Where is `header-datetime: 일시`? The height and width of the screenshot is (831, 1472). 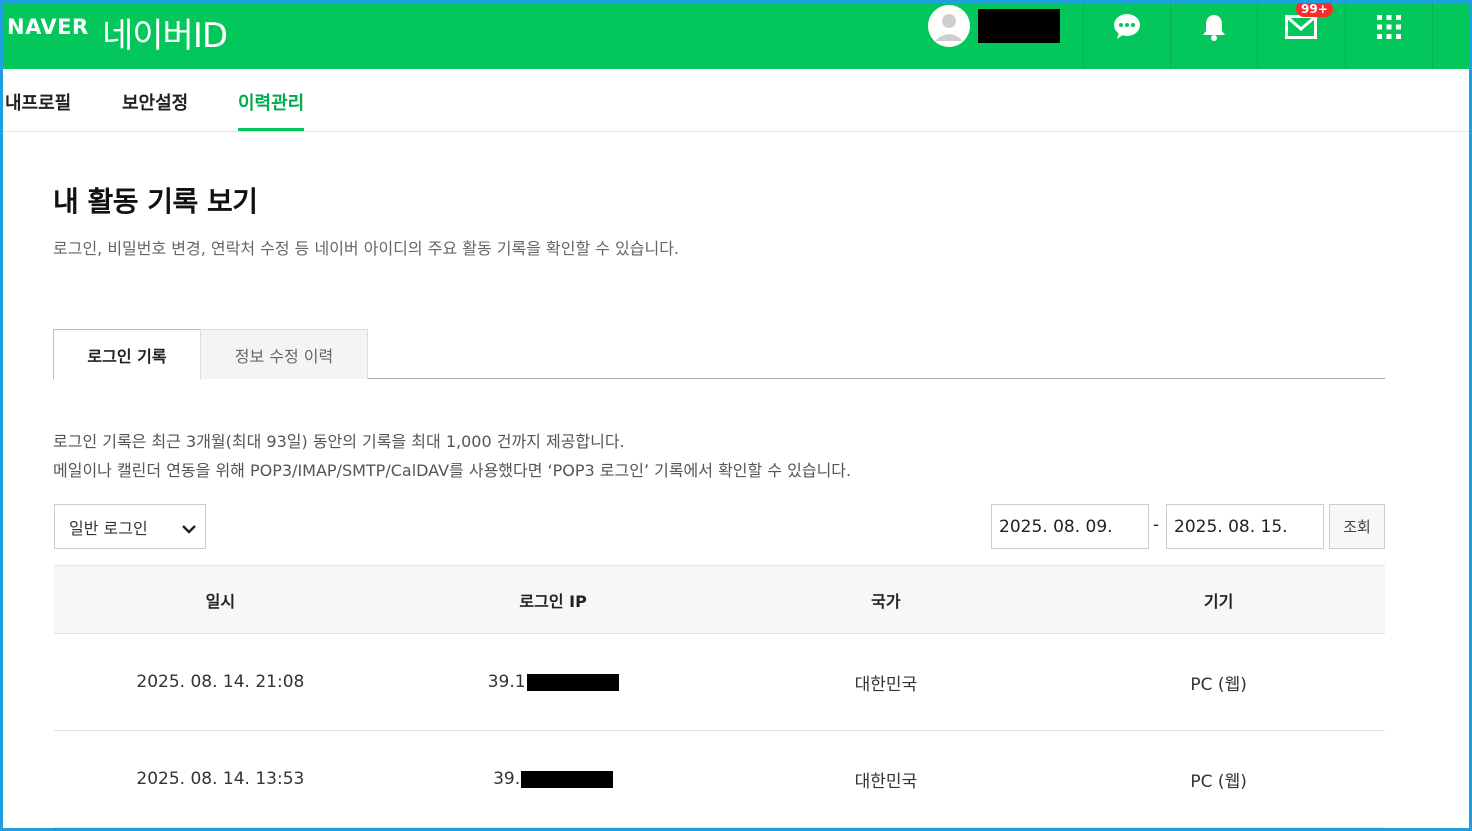
header-datetime: 일시 is located at coordinates (220, 601).